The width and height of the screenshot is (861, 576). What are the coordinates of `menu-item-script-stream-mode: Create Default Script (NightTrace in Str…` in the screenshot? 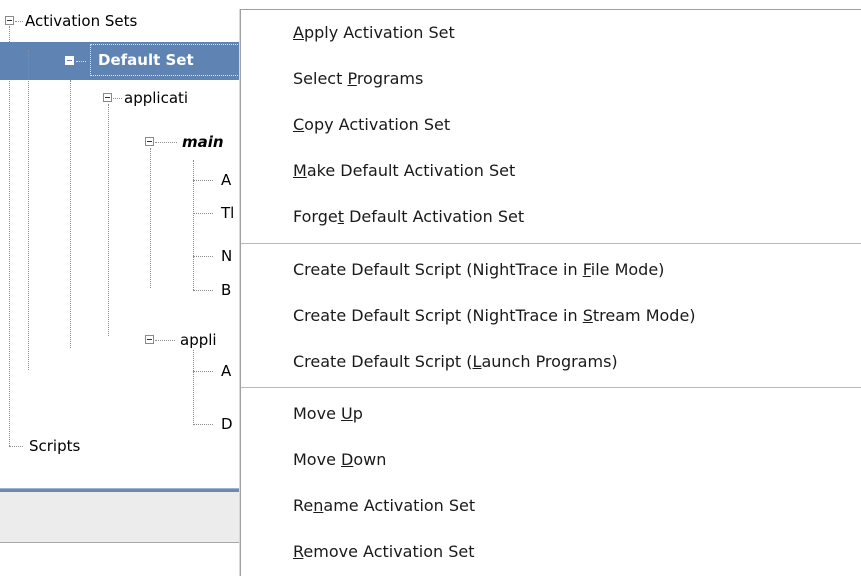 It's located at (551, 316).